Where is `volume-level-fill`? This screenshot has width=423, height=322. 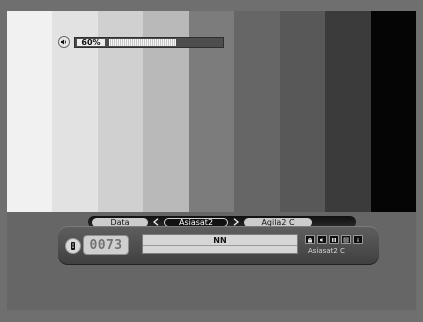
volume-level-fill is located at coordinates (142, 42).